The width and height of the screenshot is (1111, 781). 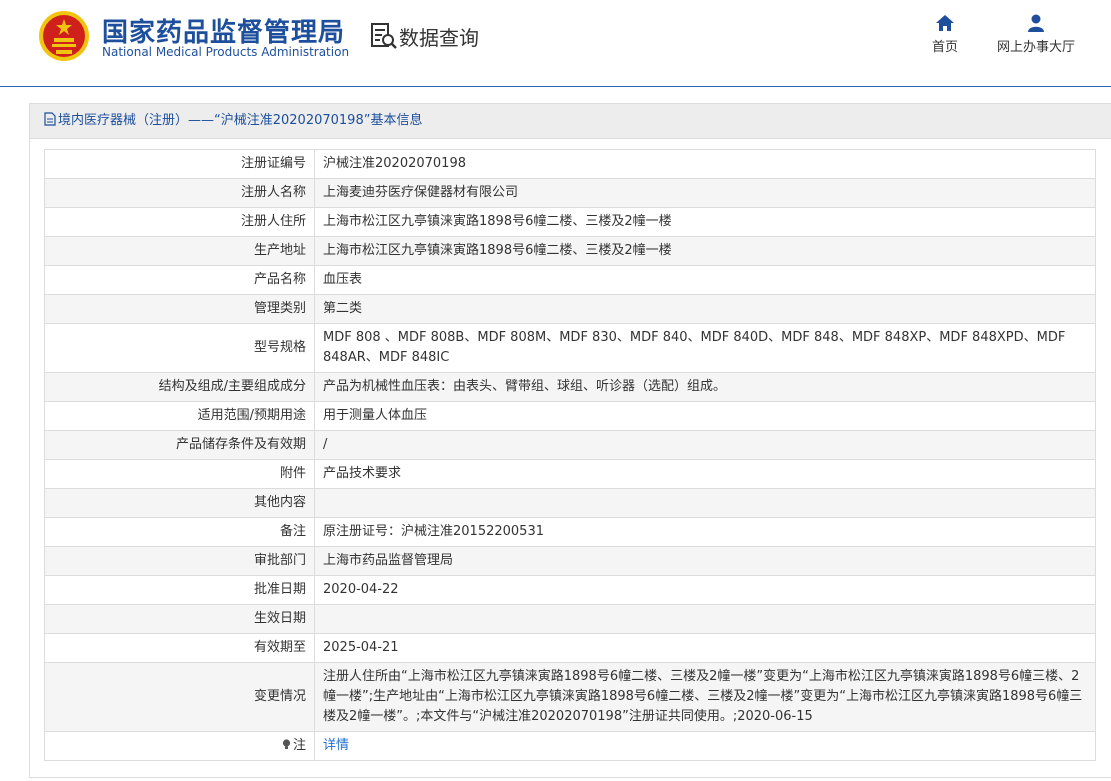 I want to click on field-label: 生产地址, so click(x=179, y=251).